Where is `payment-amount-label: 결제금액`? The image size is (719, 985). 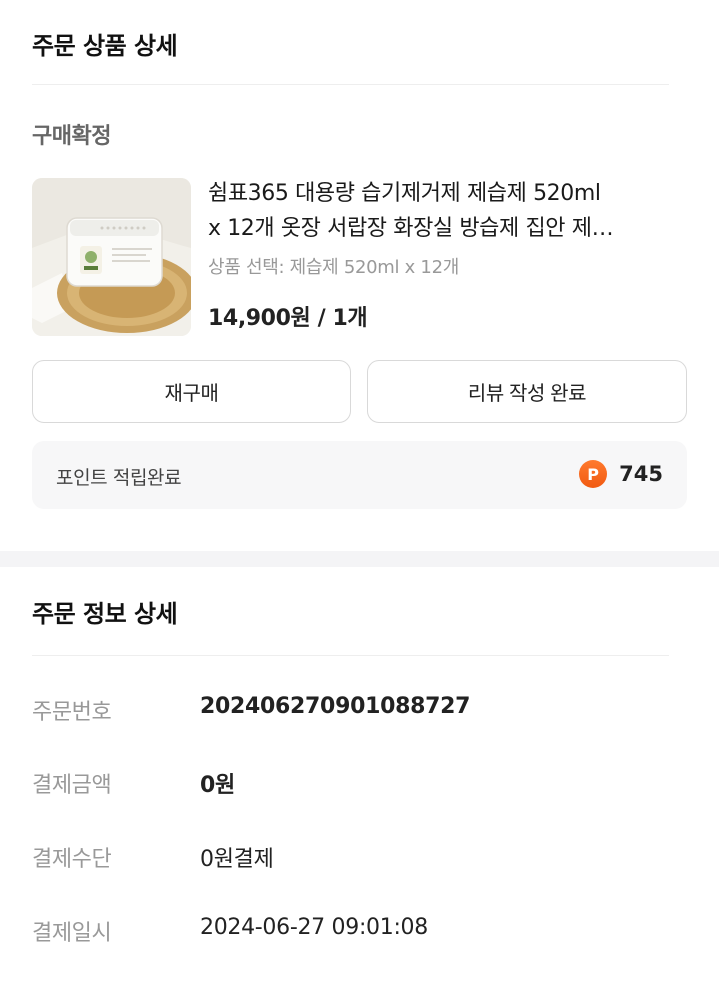
payment-amount-label: 결제금액 is located at coordinates (72, 785).